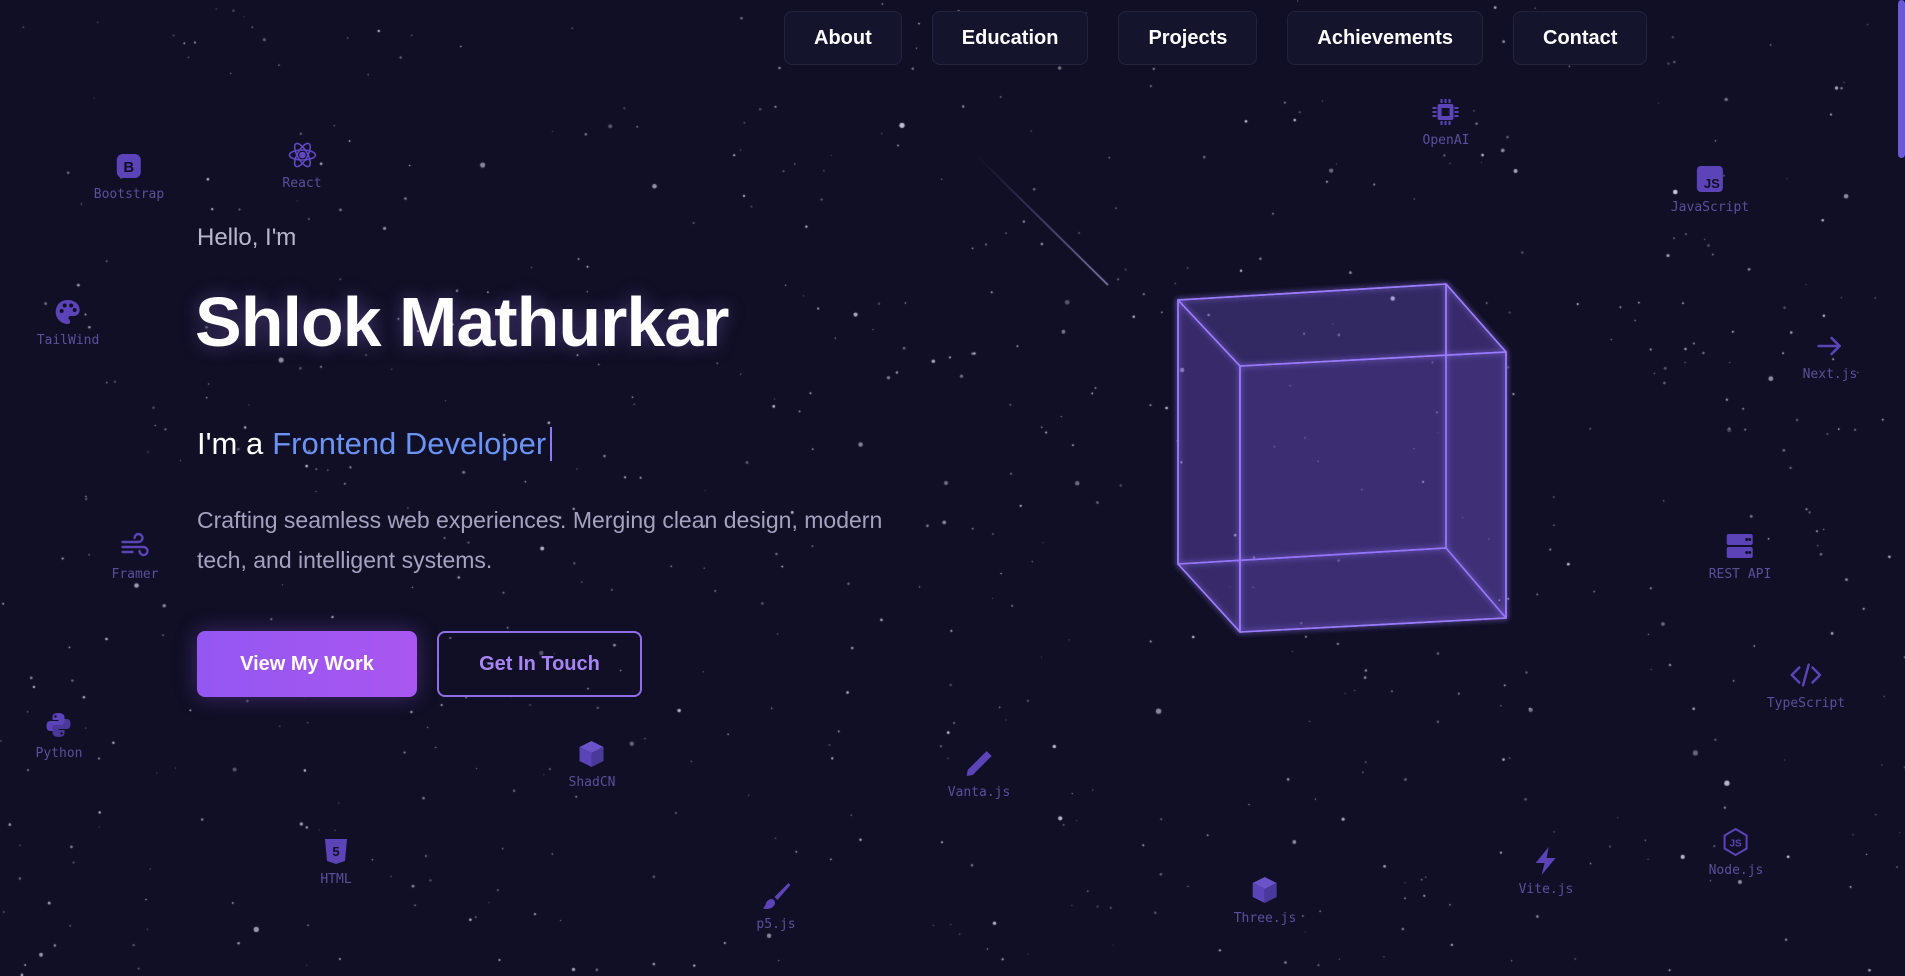  I want to click on tech-badge-nodejs: JS Node.js, so click(1736, 852).